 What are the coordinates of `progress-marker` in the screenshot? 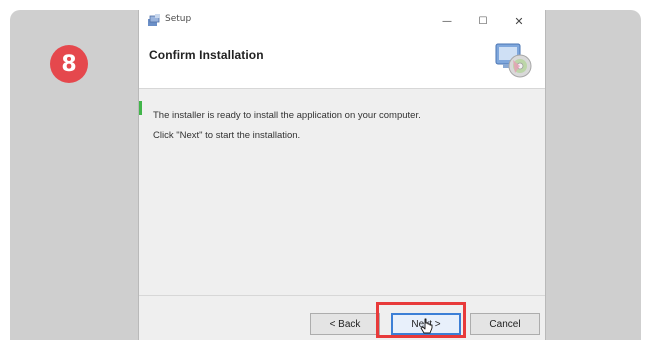 It's located at (140, 108).